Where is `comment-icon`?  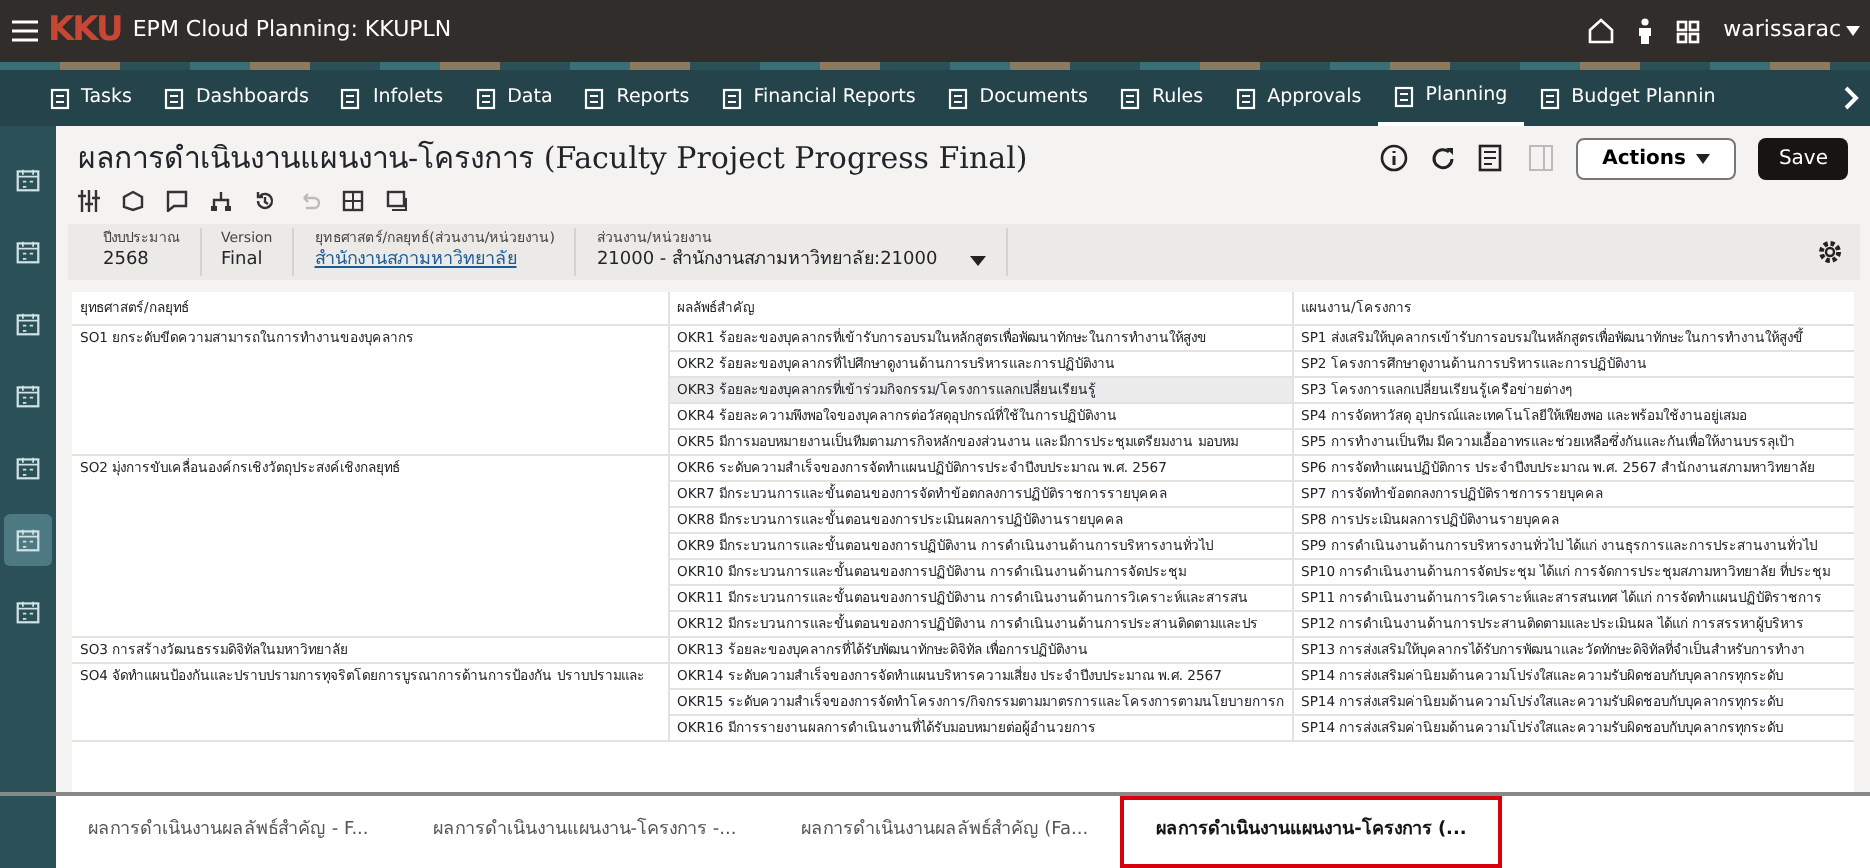 comment-icon is located at coordinates (177, 201).